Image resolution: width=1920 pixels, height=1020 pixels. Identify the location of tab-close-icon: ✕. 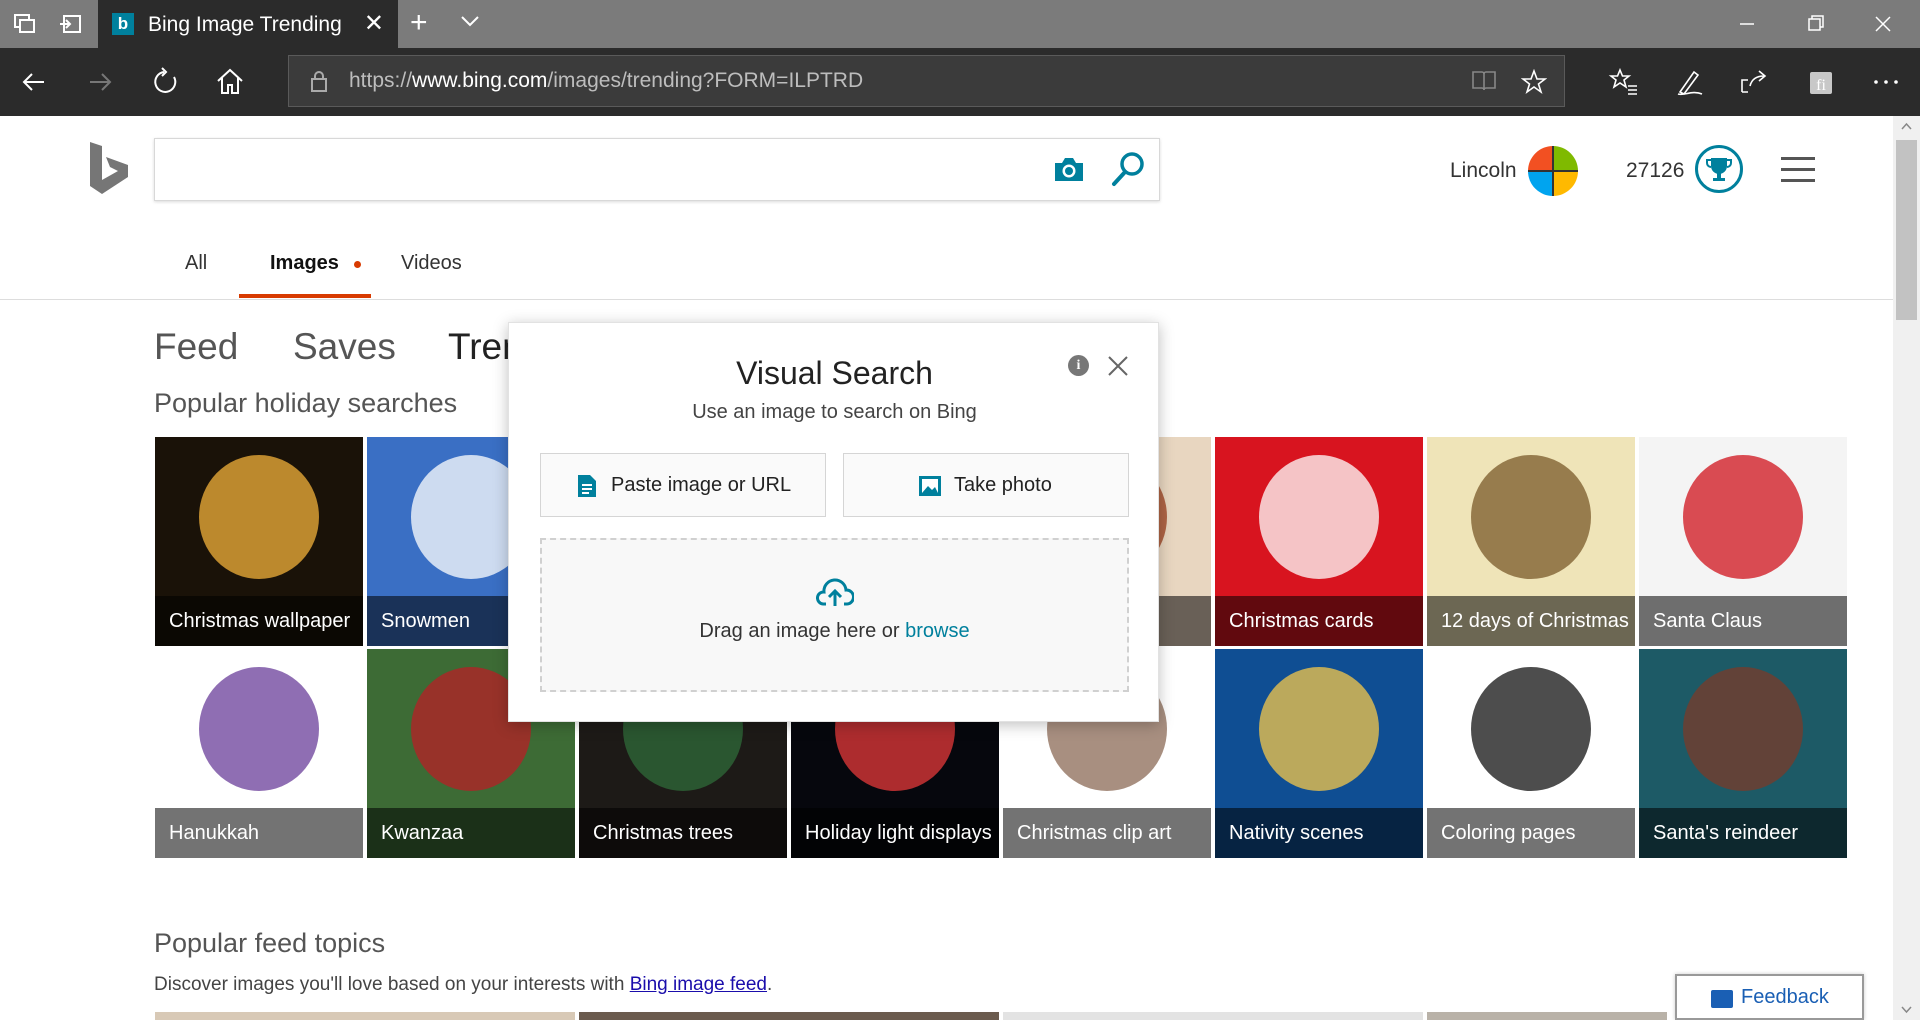
(374, 24).